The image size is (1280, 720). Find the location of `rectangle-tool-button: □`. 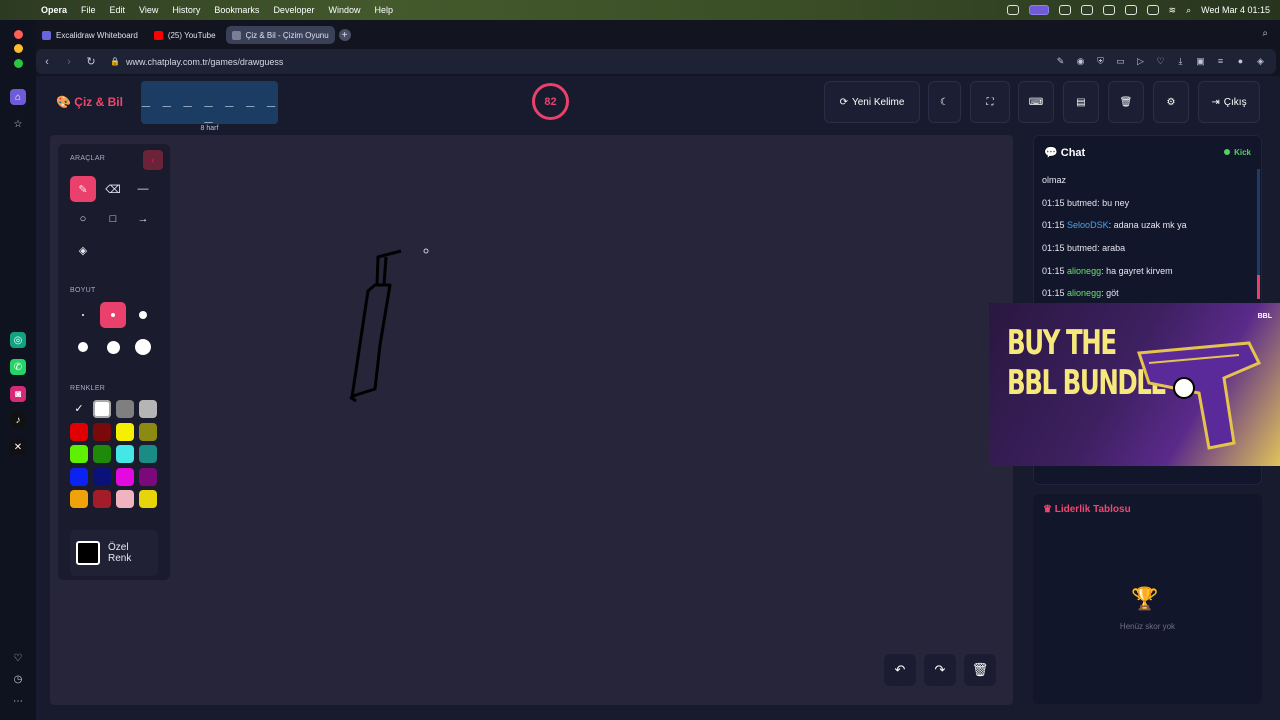

rectangle-tool-button: □ is located at coordinates (113, 219).